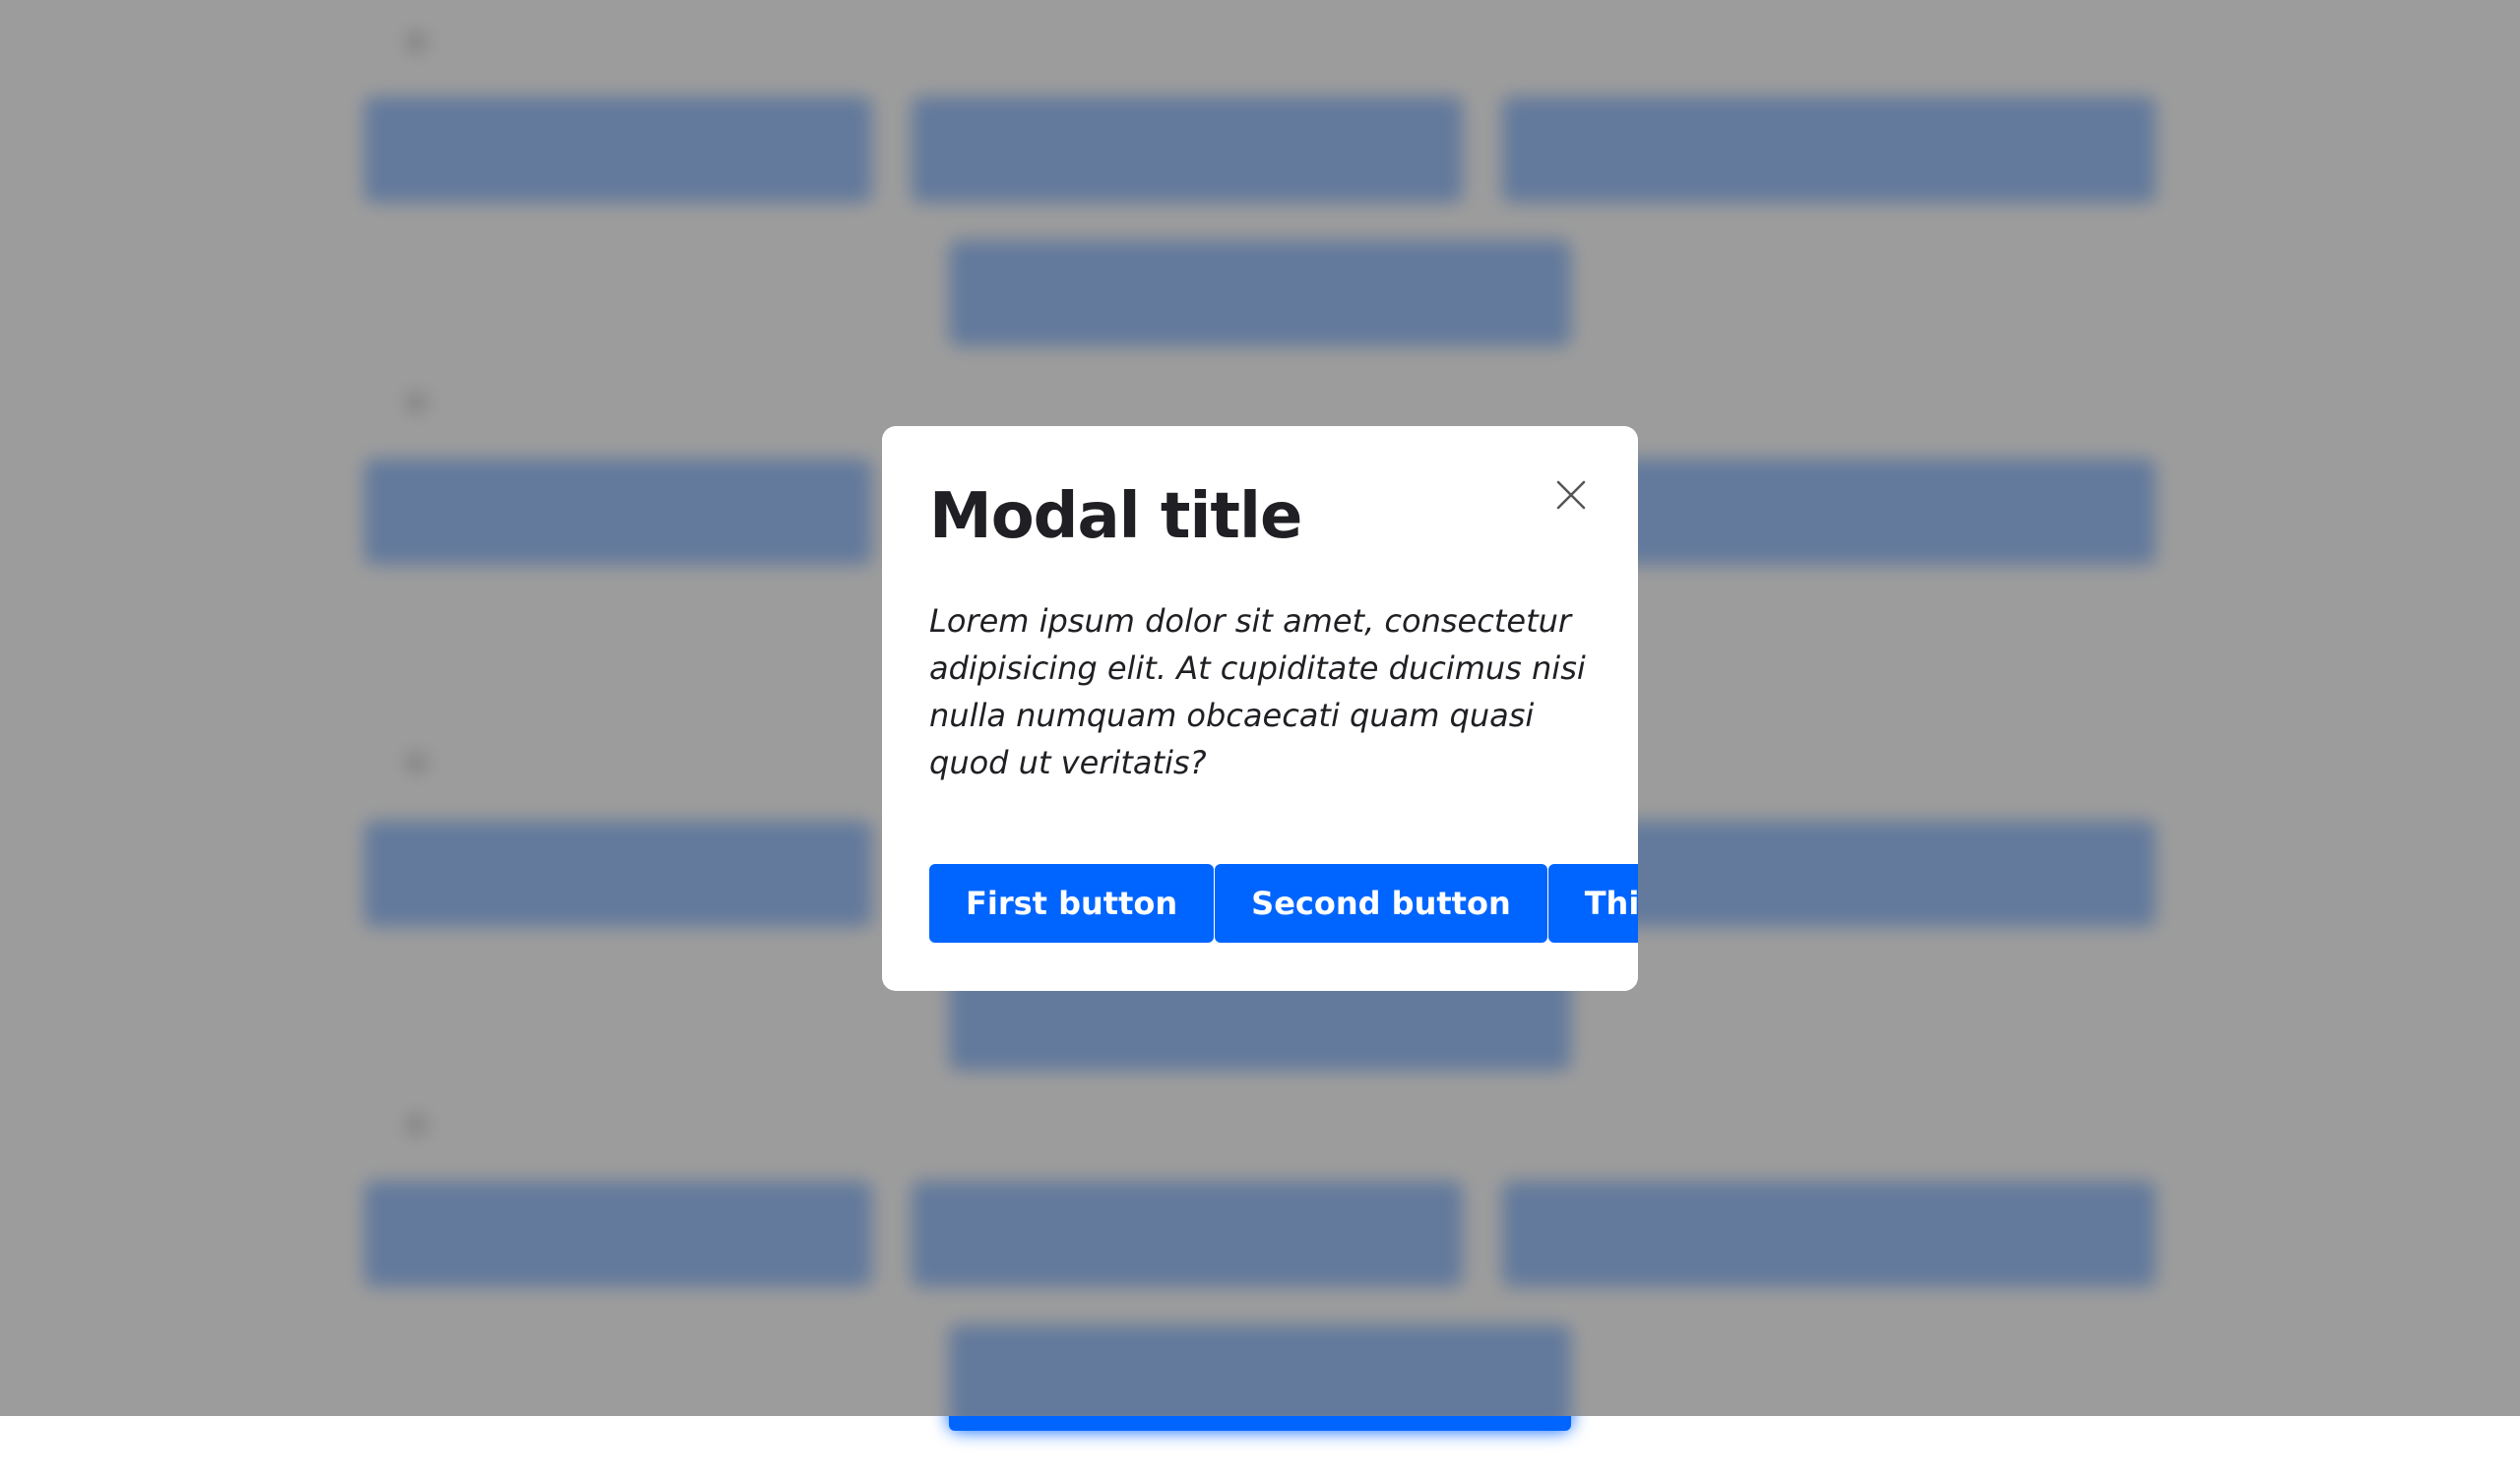 Image resolution: width=2520 pixels, height=1480 pixels. What do you see at coordinates (1072, 904) in the screenshot?
I see `first-button: First button` at bounding box center [1072, 904].